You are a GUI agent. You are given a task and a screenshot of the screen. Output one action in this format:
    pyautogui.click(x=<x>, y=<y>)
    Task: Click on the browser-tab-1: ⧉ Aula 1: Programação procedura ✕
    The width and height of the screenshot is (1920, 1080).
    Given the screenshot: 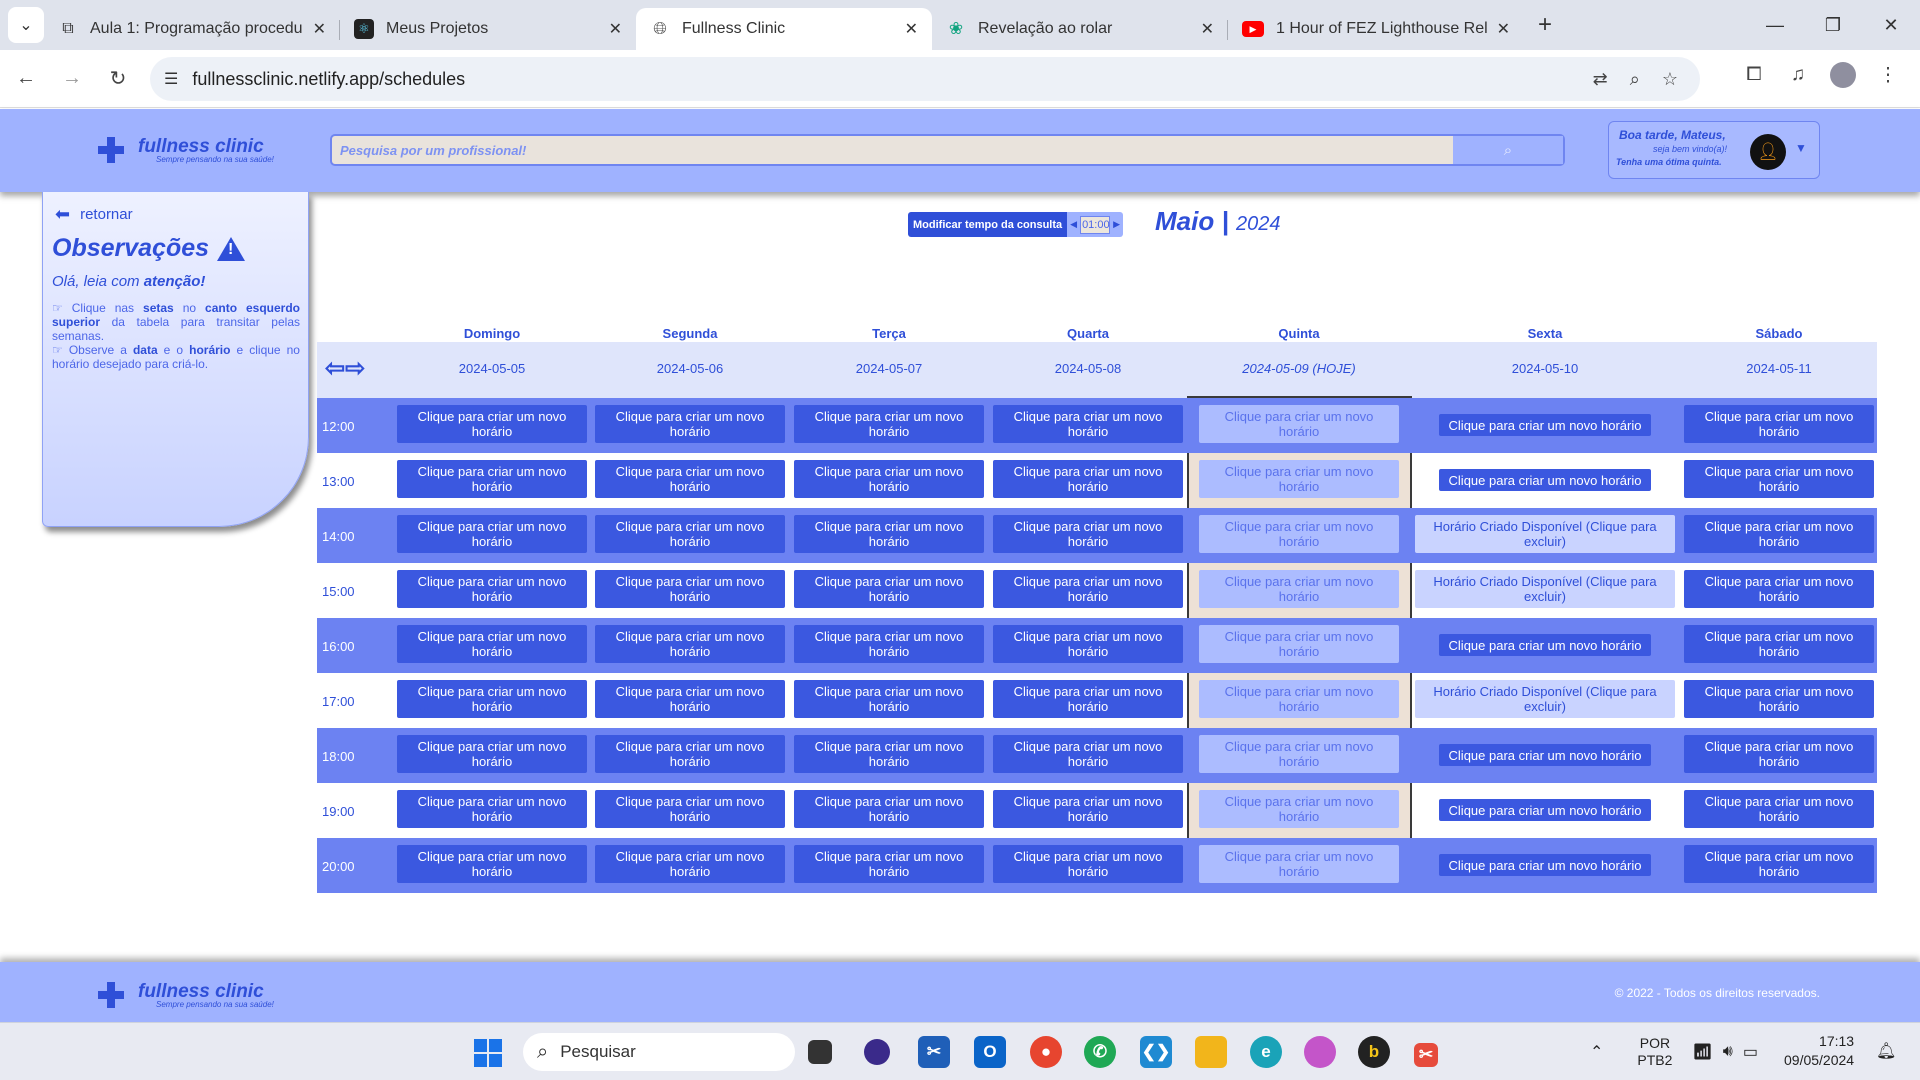 What is the action you would take?
    pyautogui.click(x=192, y=29)
    